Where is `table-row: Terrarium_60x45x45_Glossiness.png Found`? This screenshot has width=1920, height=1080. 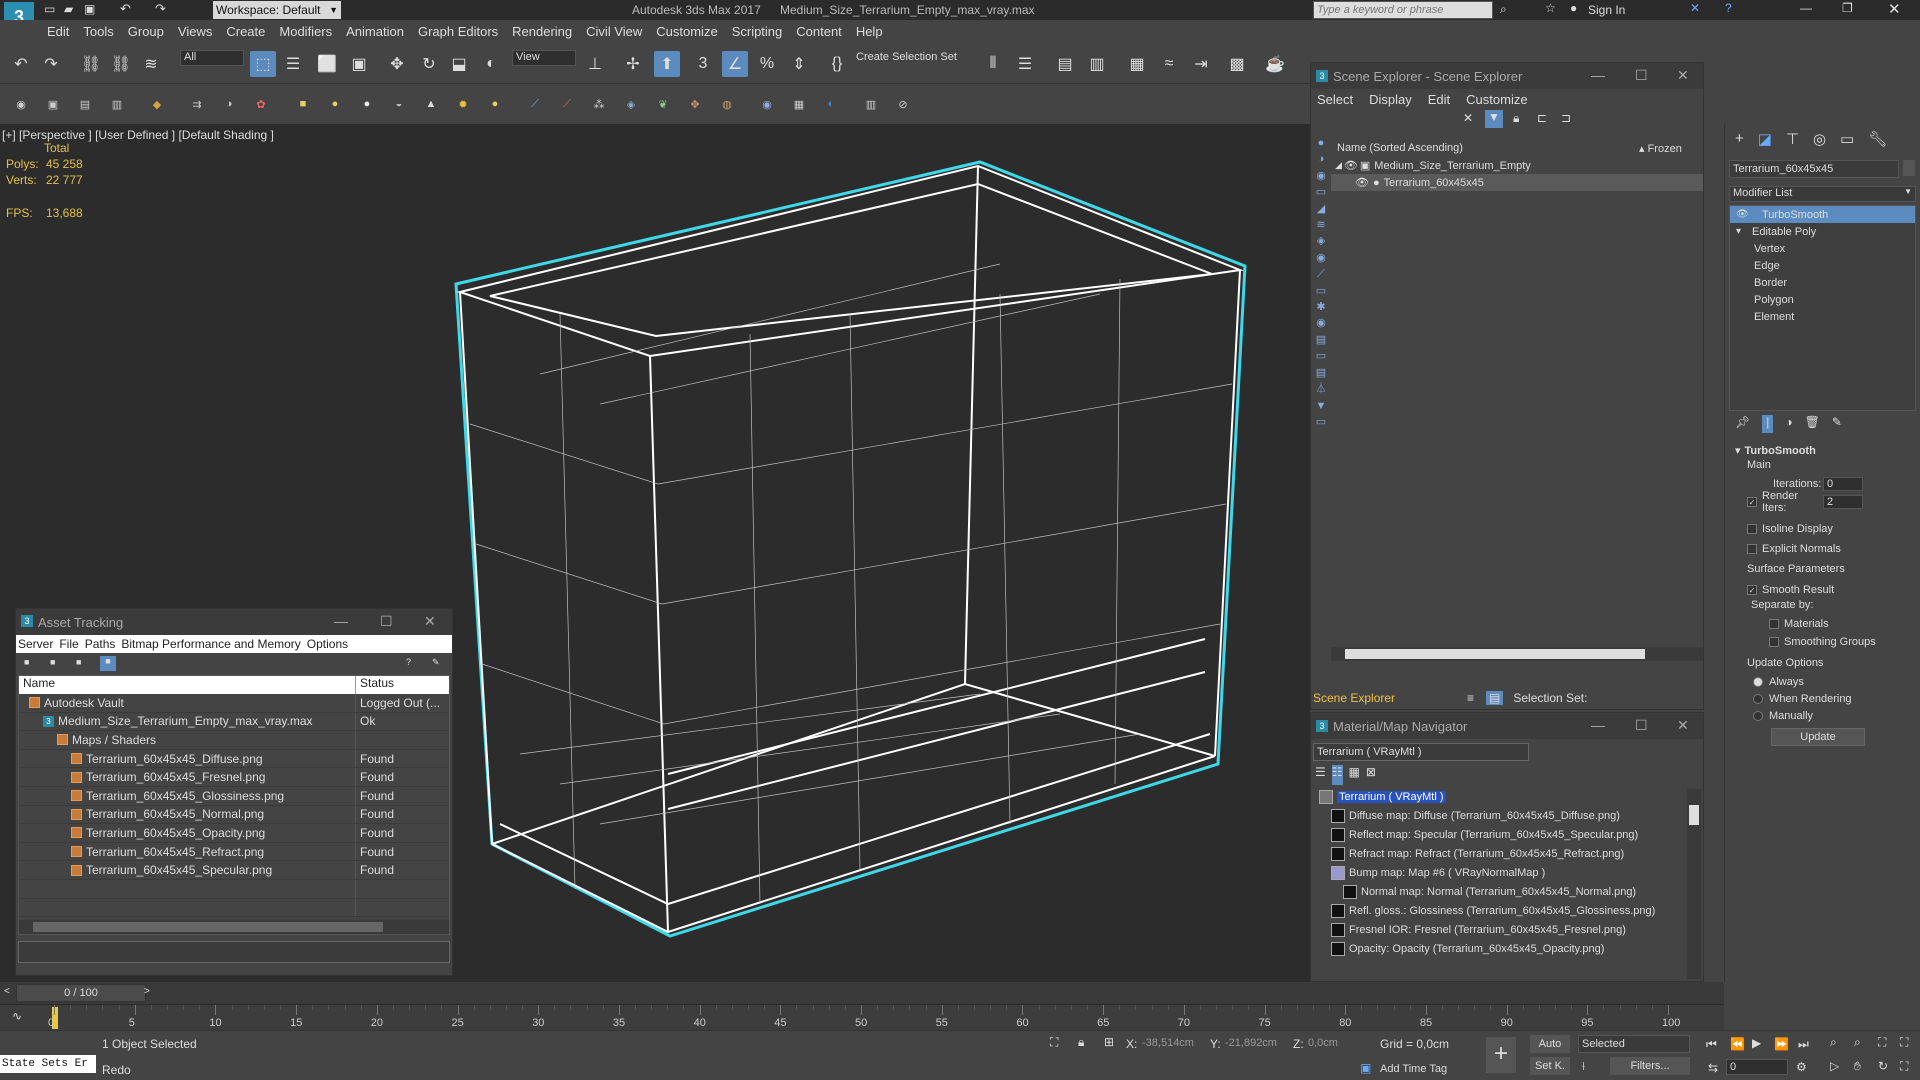 table-row: Terrarium_60x45x45_Glossiness.png Found is located at coordinates (234, 796).